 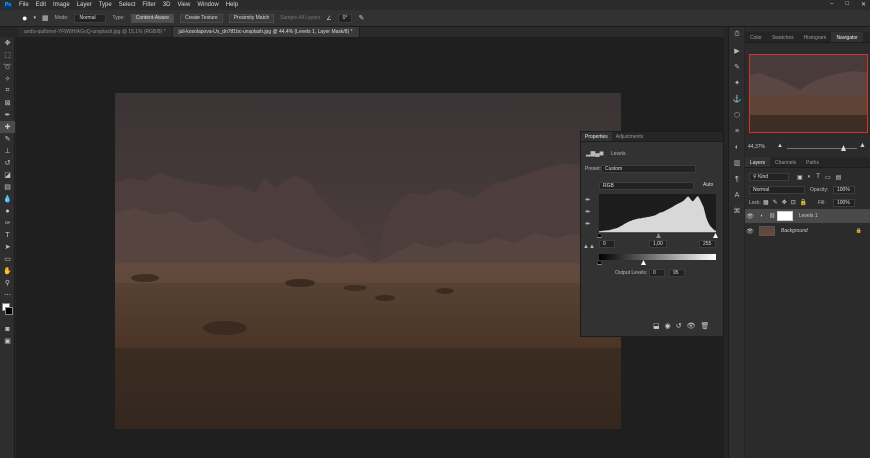 What do you see at coordinates (7, 115) in the screenshot?
I see `eyedropper-tool-icon: ✒` at bounding box center [7, 115].